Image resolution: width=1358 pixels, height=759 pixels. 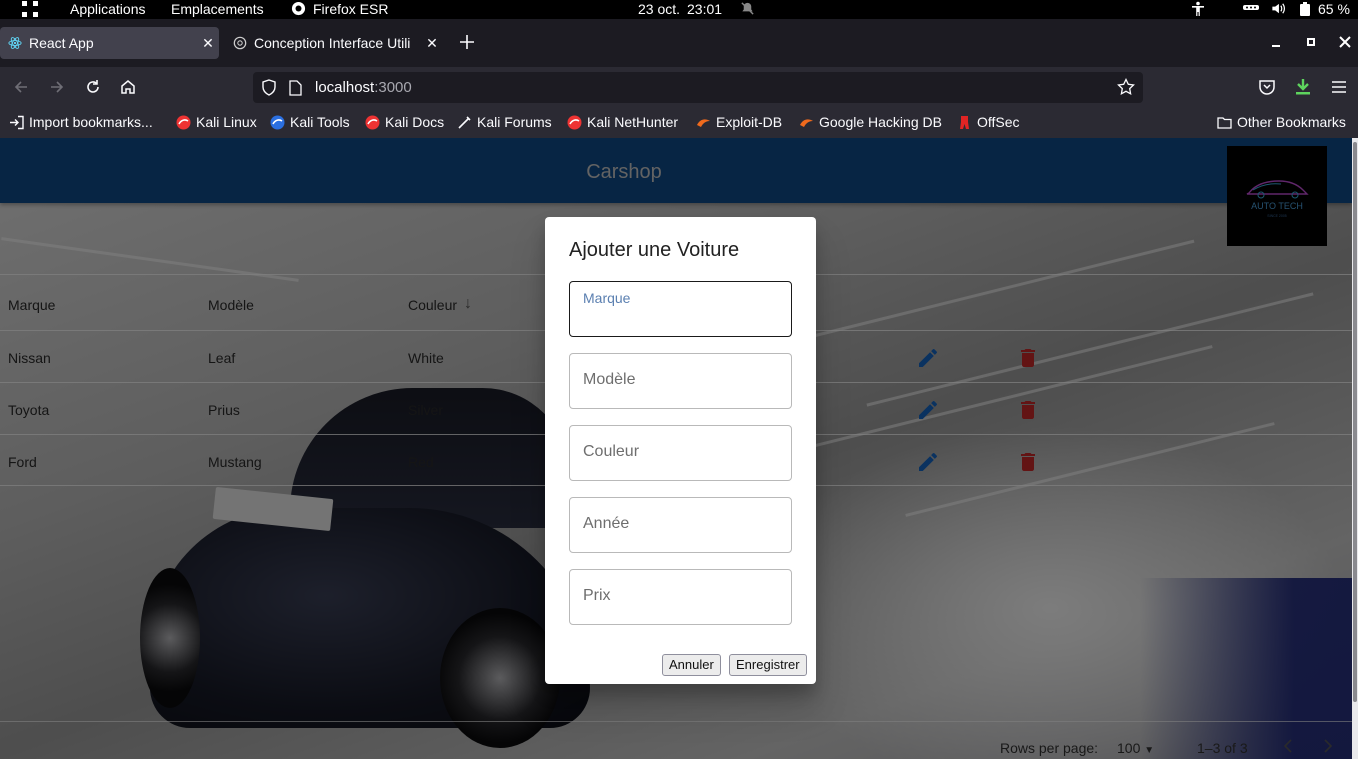 What do you see at coordinates (15, 43) in the screenshot?
I see `react-icon` at bounding box center [15, 43].